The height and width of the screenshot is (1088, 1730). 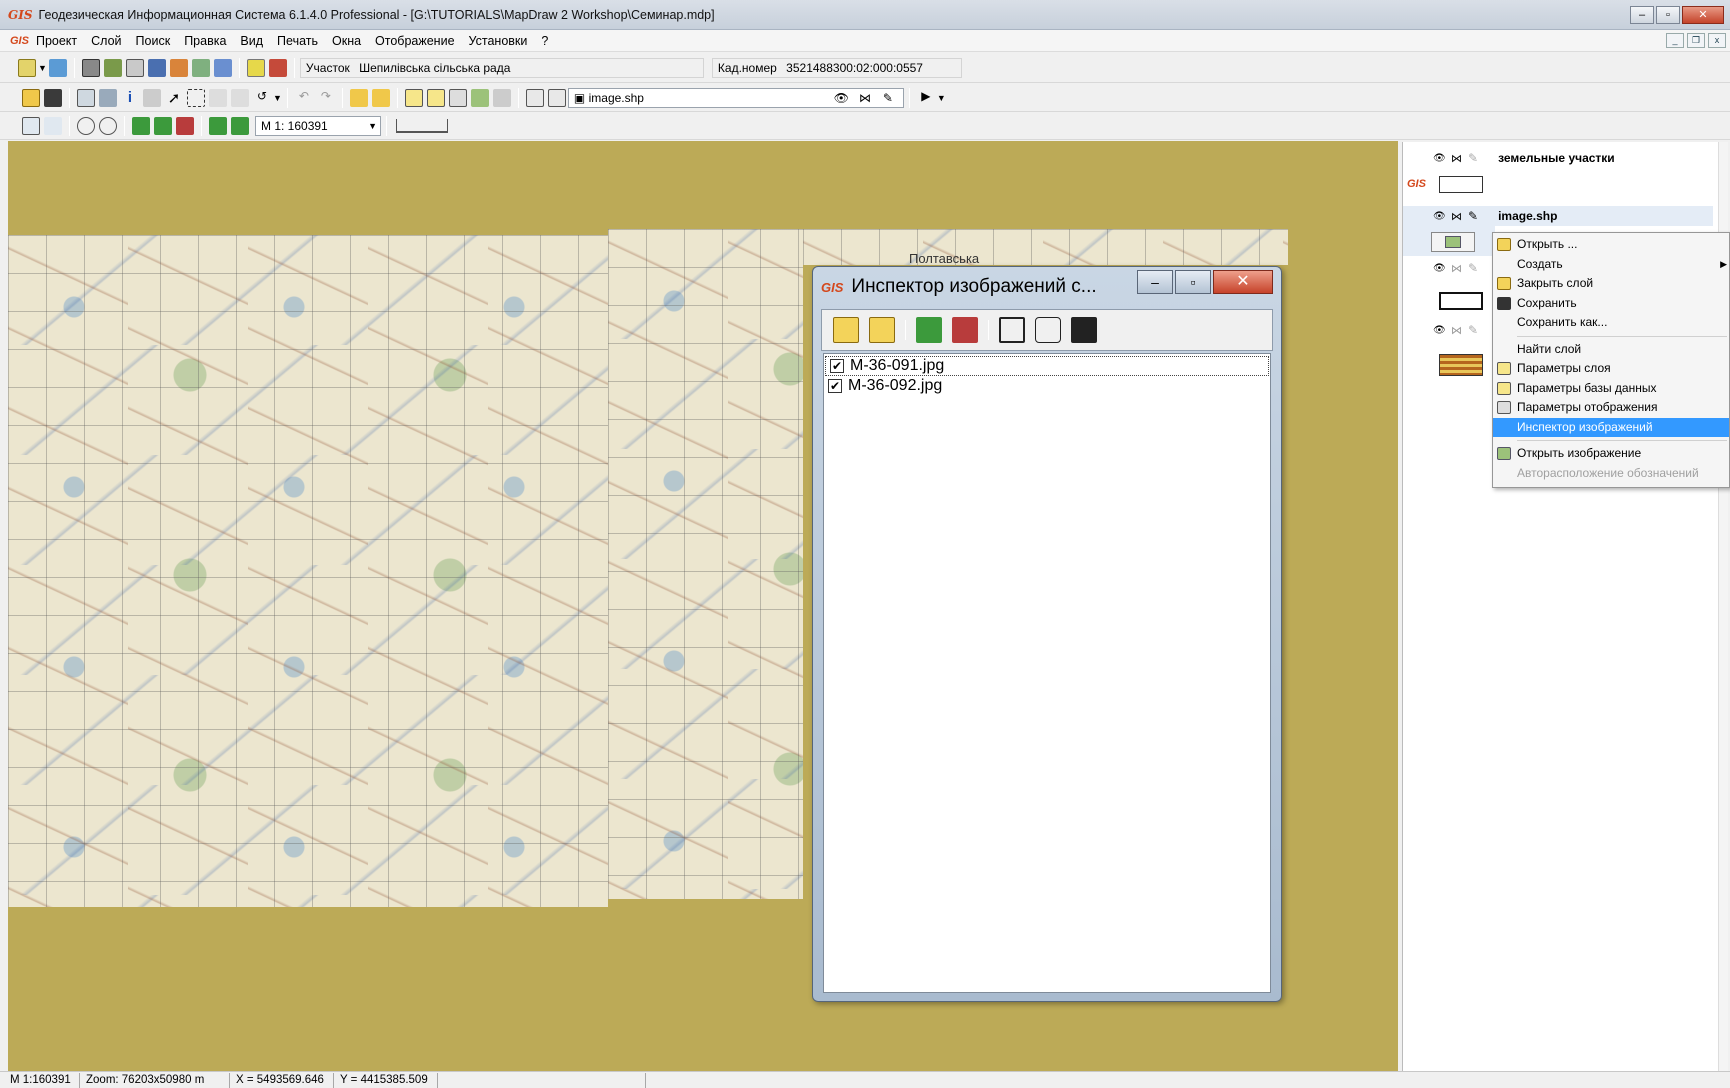 I want to click on clear-points-icon, so click(x=965, y=330).